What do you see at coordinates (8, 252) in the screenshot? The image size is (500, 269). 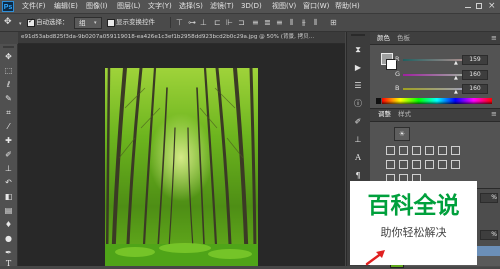 I see `pen-tool-icon: ✒` at bounding box center [8, 252].